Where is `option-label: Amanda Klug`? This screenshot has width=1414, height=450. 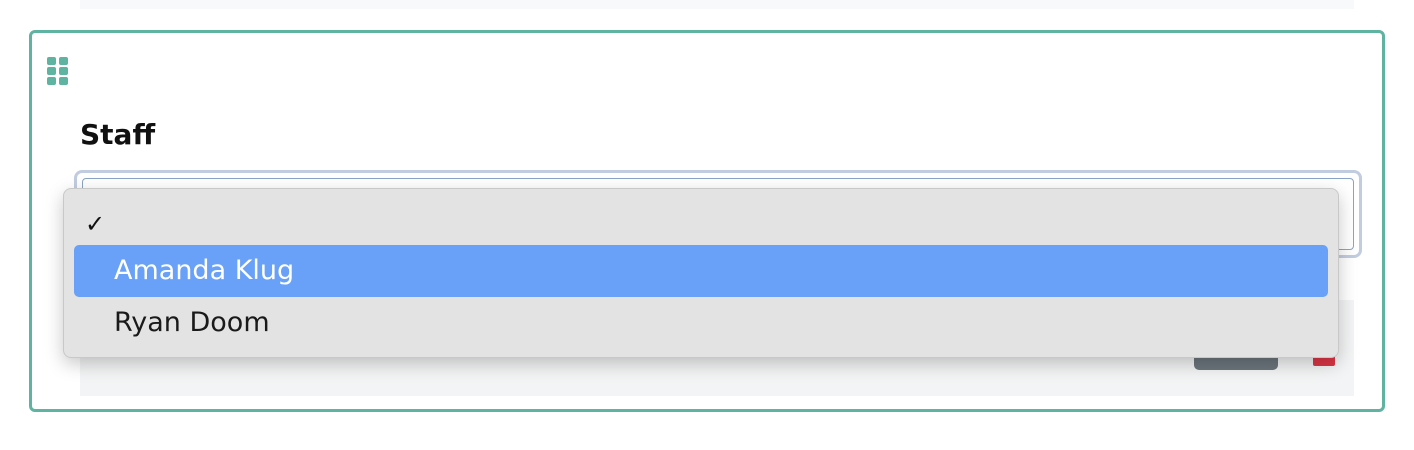 option-label: Amanda Klug is located at coordinates (204, 270).